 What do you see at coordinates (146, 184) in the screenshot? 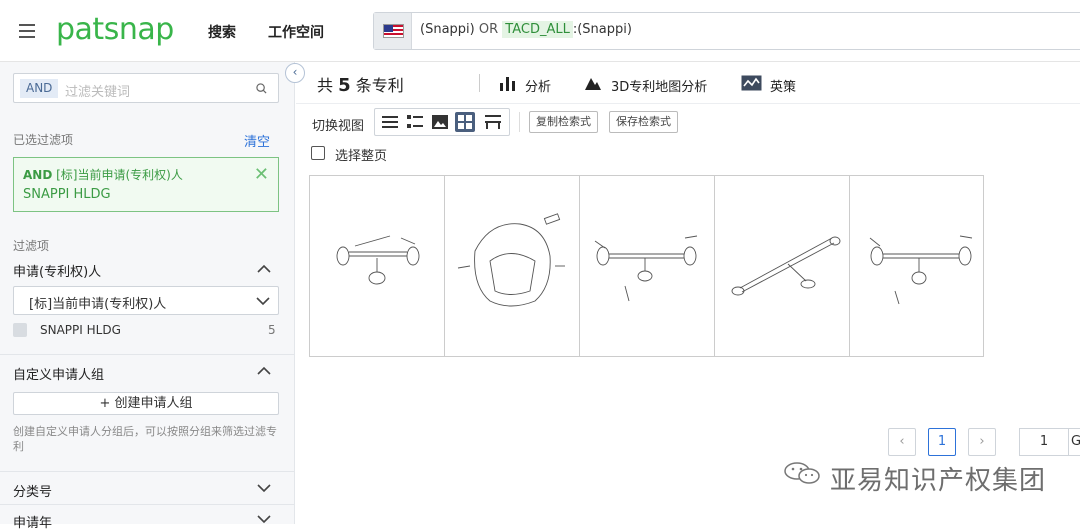
I see `selected-filter-chip: AND [标]当前申请(专利权)人 SNAPPI HLDG ✕` at bounding box center [146, 184].